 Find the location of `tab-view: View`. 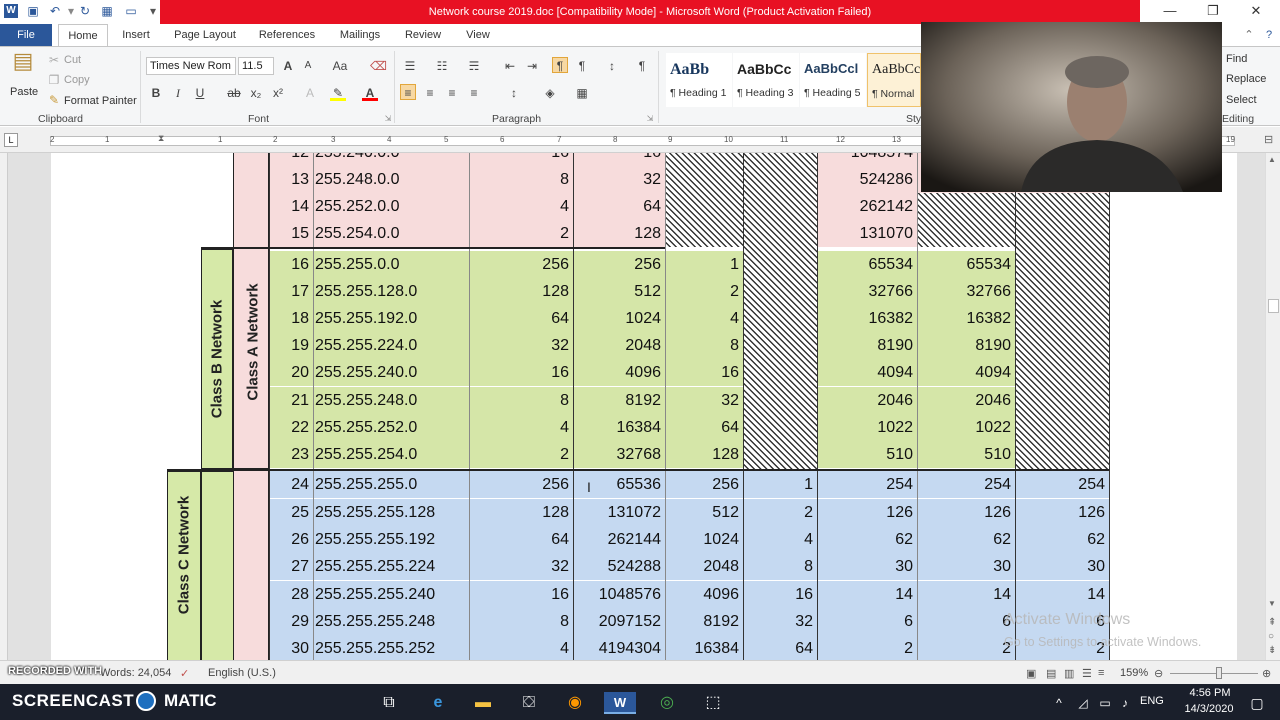

tab-view: View is located at coordinates (478, 35).